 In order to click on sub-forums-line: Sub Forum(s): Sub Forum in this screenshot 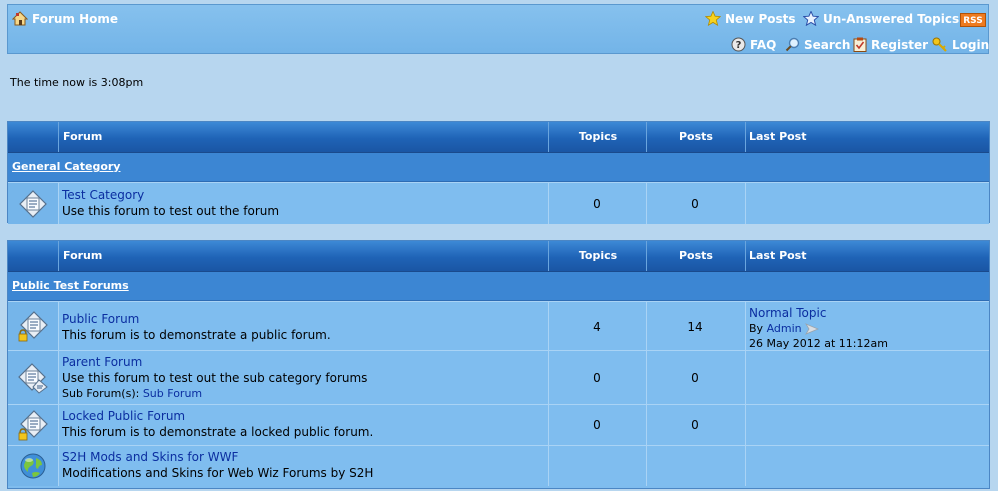, I will do `click(132, 393)`.